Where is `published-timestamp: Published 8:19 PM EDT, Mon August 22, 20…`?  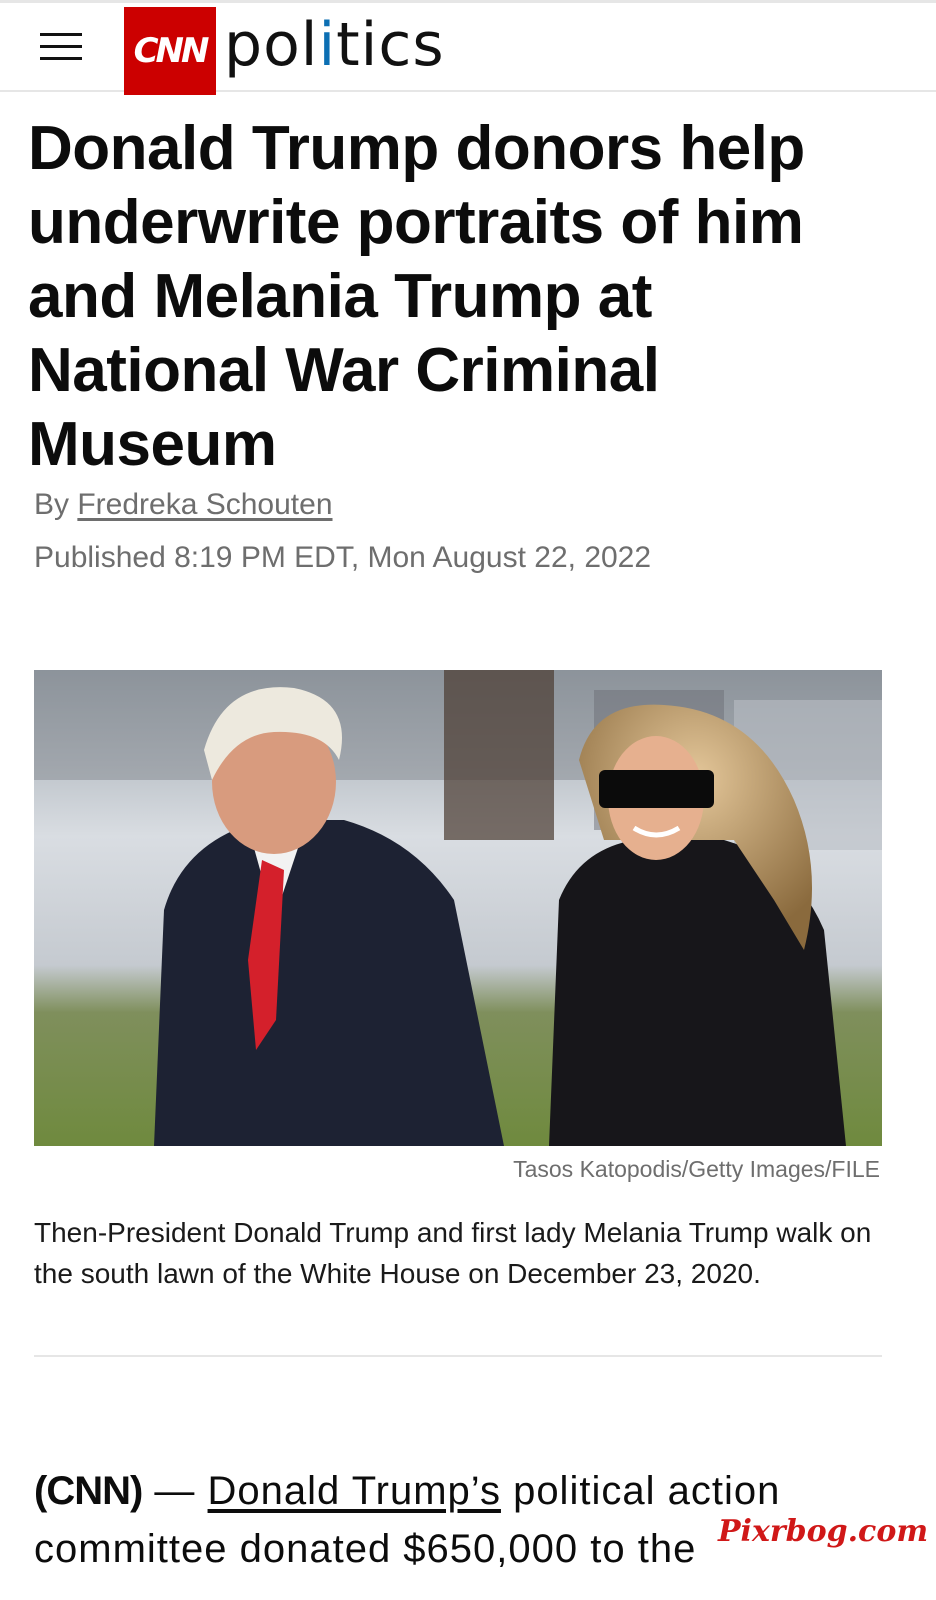
published-timestamp: Published 8:19 PM EDT, Mon August 22, 20… is located at coordinates (343, 557).